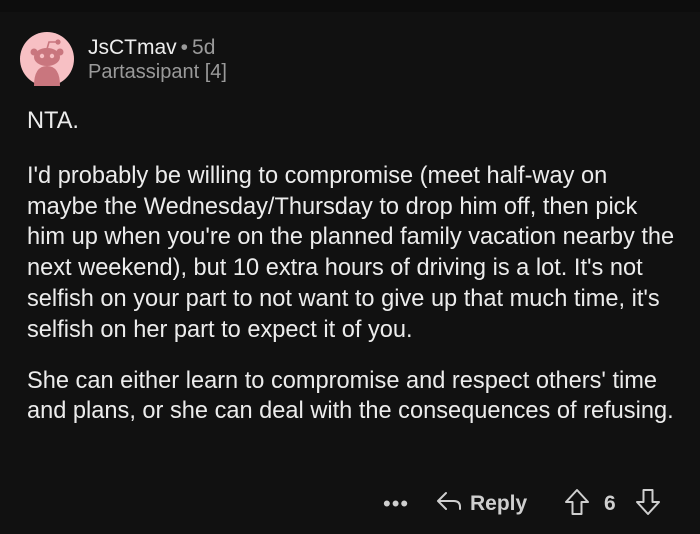 This screenshot has width=700, height=534. I want to click on comment-paragraph: NTA., so click(53, 121).